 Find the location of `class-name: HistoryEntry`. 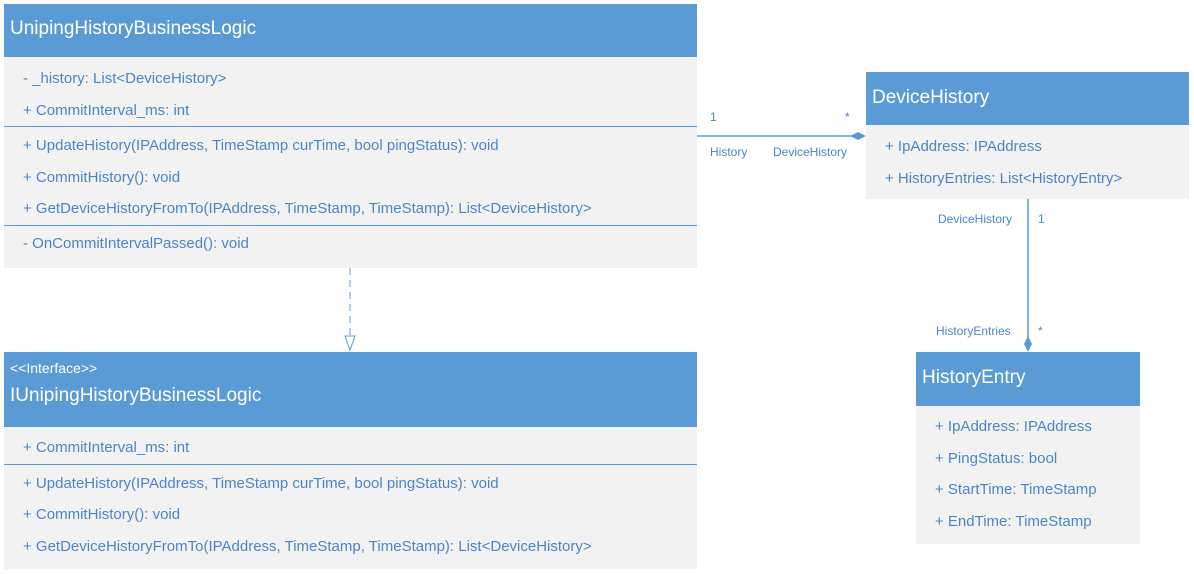

class-name: HistoryEntry is located at coordinates (974, 377).